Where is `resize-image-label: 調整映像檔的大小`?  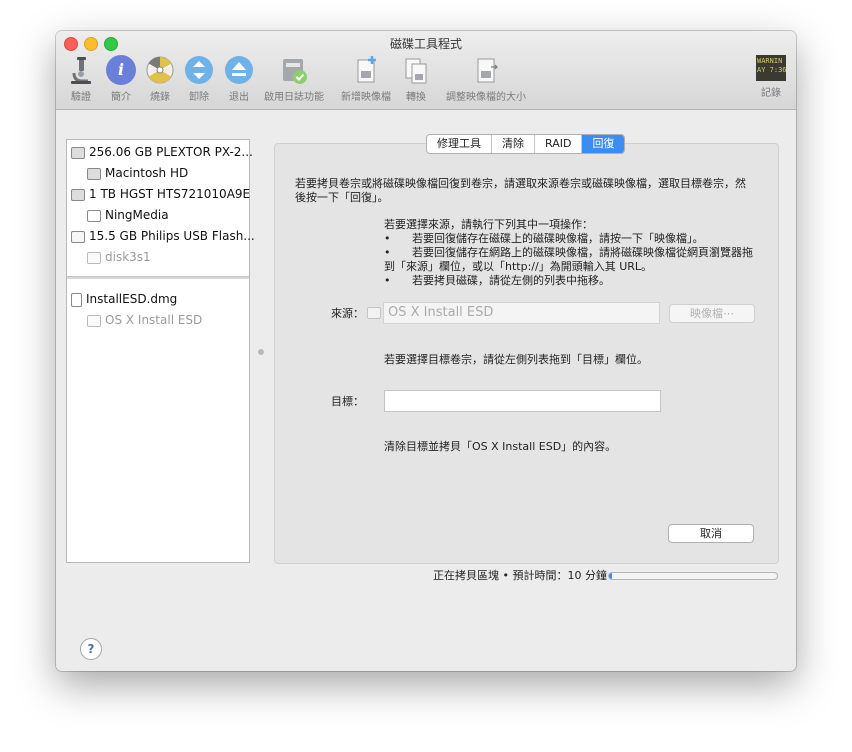
resize-image-label: 調整映像檔的大小 is located at coordinates (486, 97).